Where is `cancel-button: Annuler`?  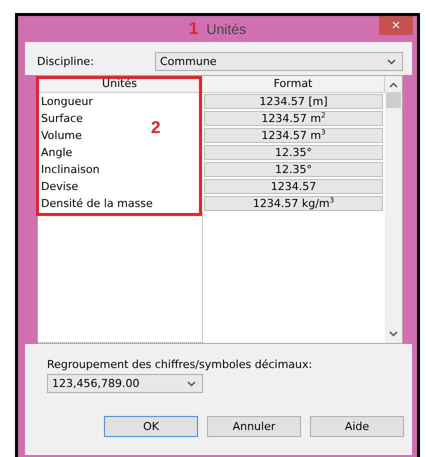 cancel-button: Annuler is located at coordinates (254, 426).